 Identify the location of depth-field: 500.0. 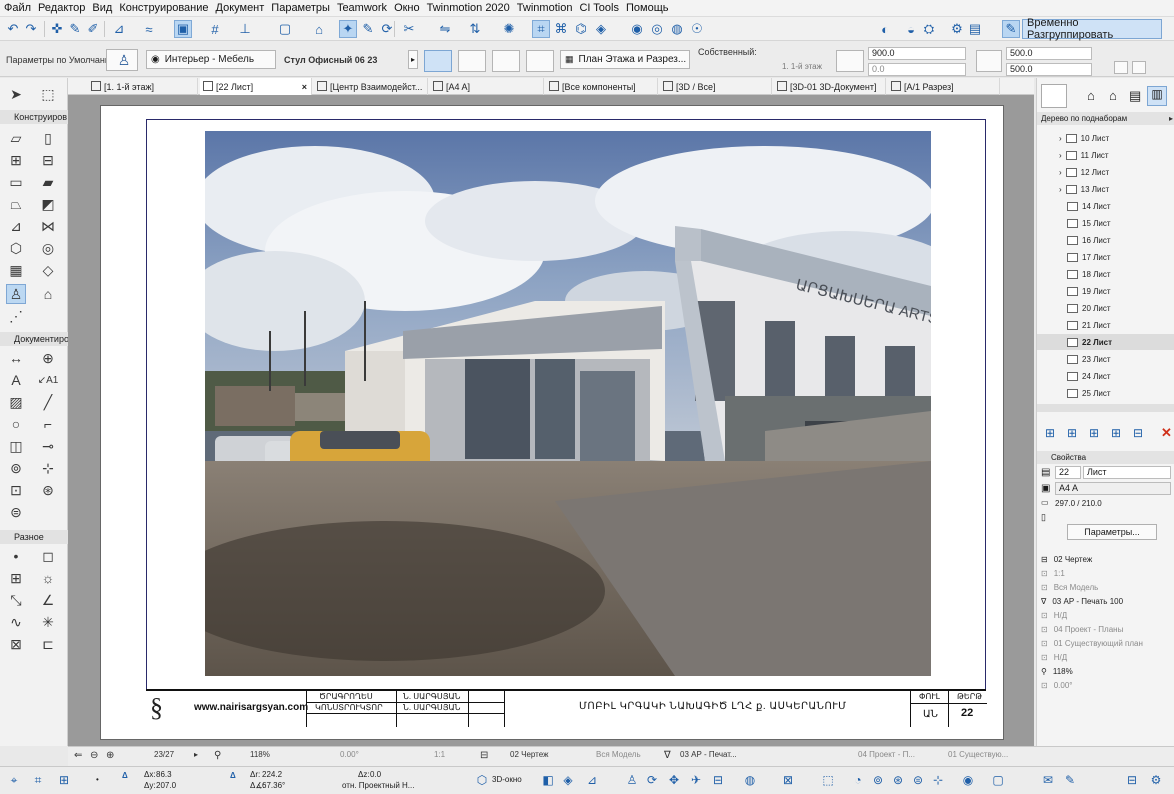
(1049, 69).